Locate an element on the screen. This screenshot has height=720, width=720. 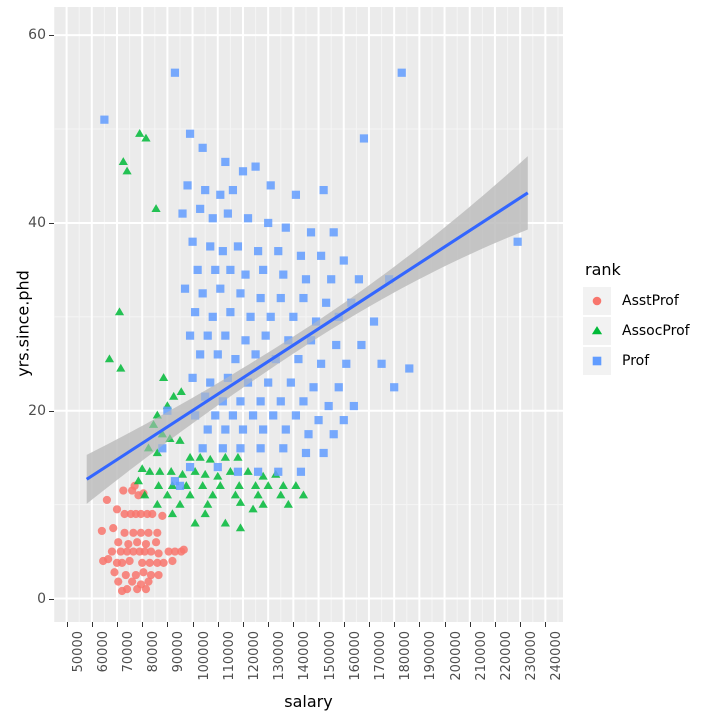
legend-item-asstprof: AsstProf is located at coordinates (648, 301).